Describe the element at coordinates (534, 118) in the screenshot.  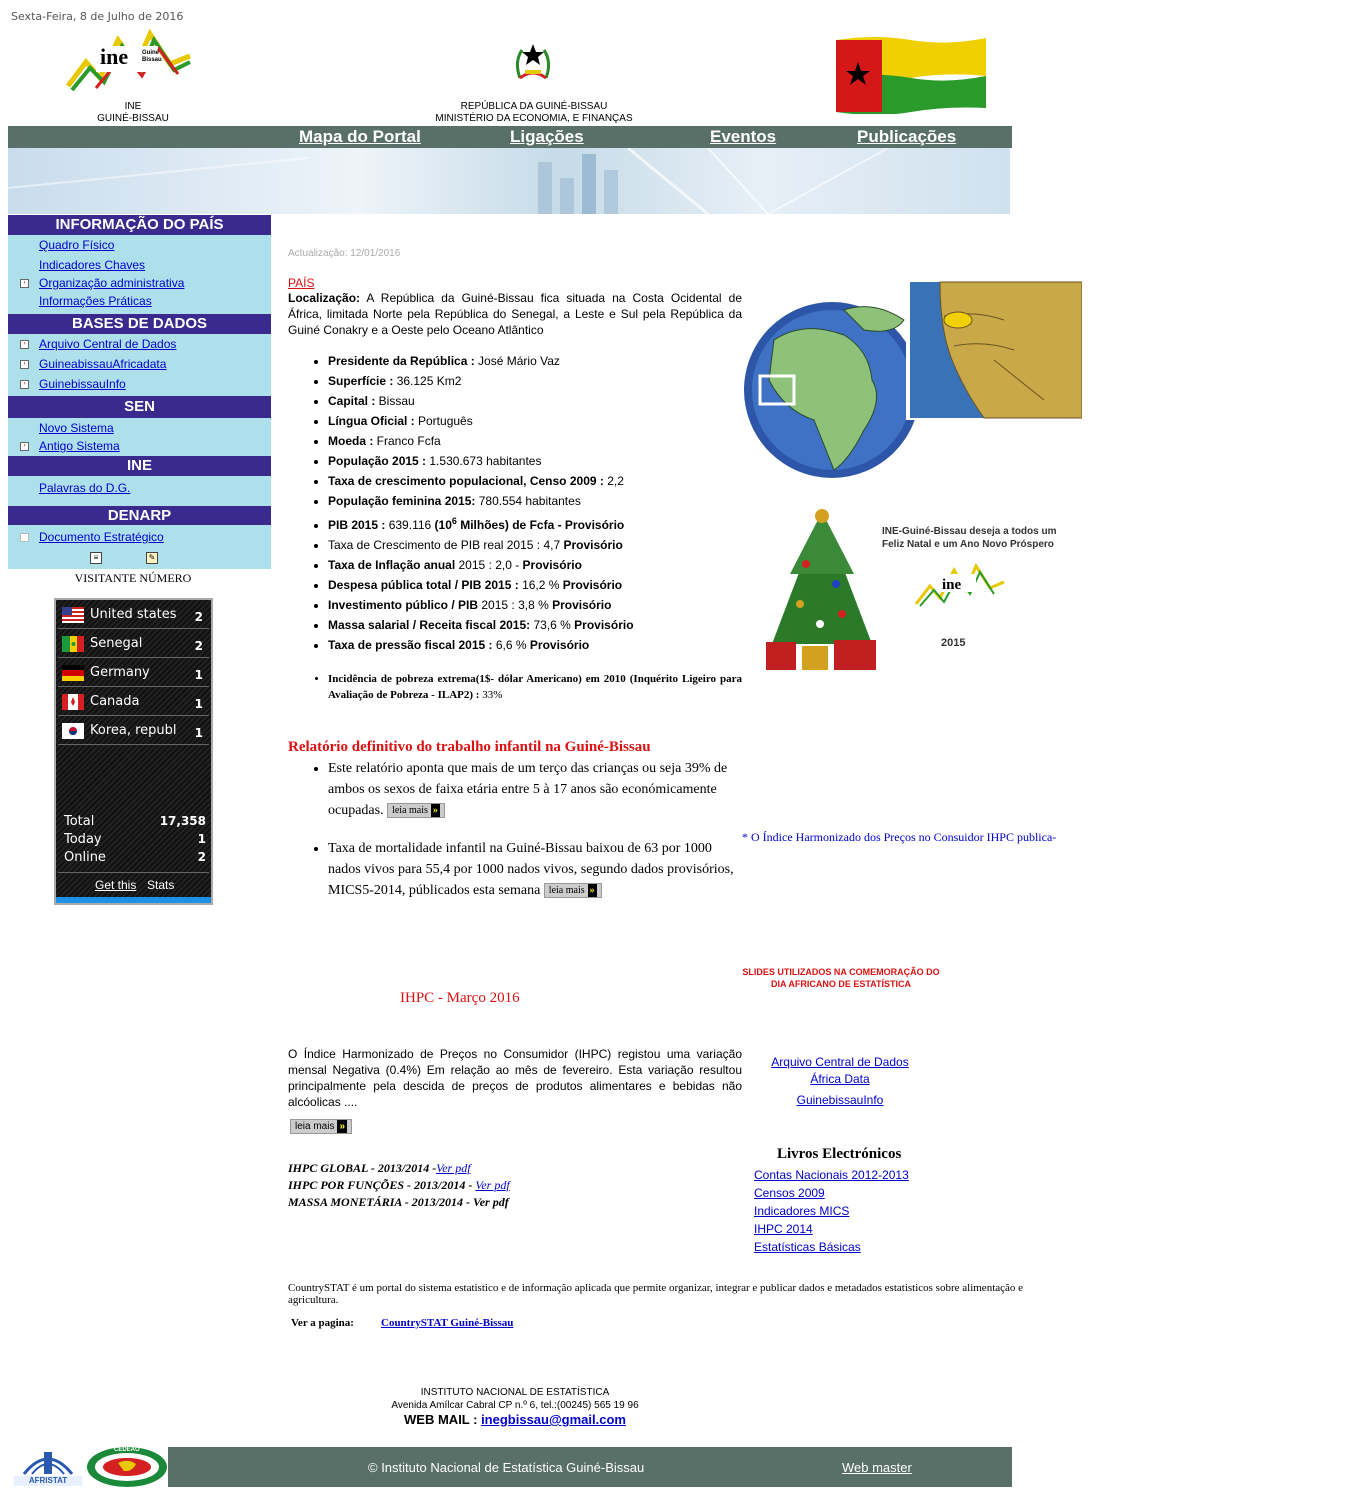
I see `republic-caption-line2: MINISTÉRIO DA ECONOMIA, E FINANÇAS` at that location.